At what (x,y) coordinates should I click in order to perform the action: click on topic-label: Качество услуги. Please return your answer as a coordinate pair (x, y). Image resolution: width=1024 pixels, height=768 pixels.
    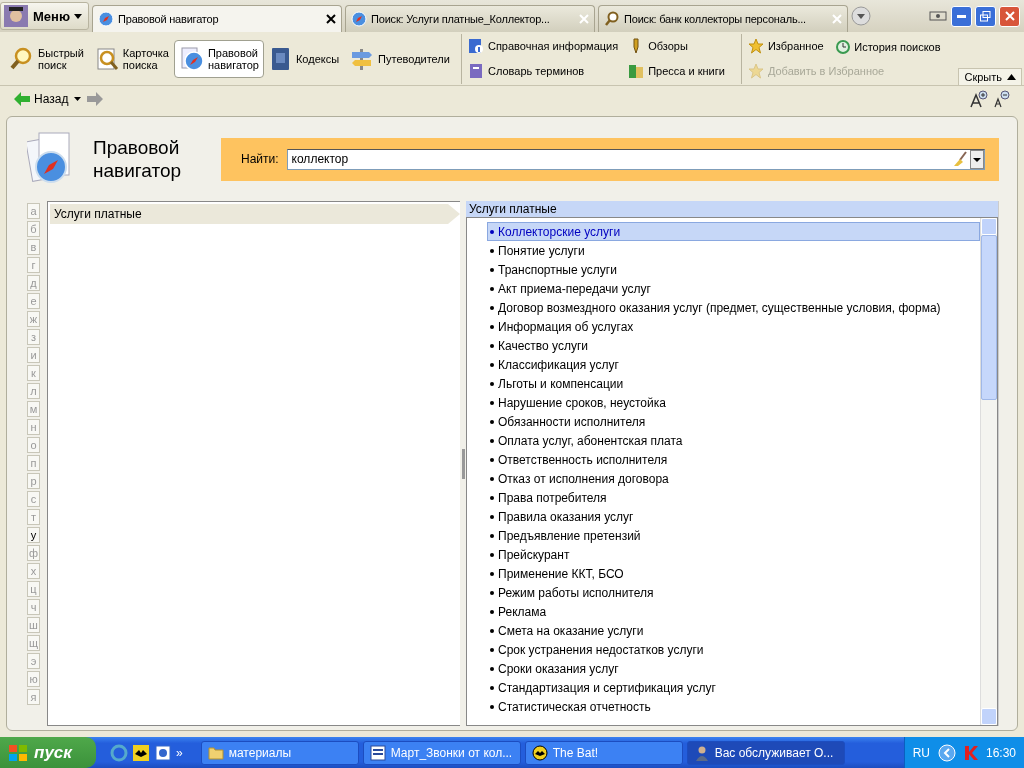
    Looking at the image, I should click on (543, 345).